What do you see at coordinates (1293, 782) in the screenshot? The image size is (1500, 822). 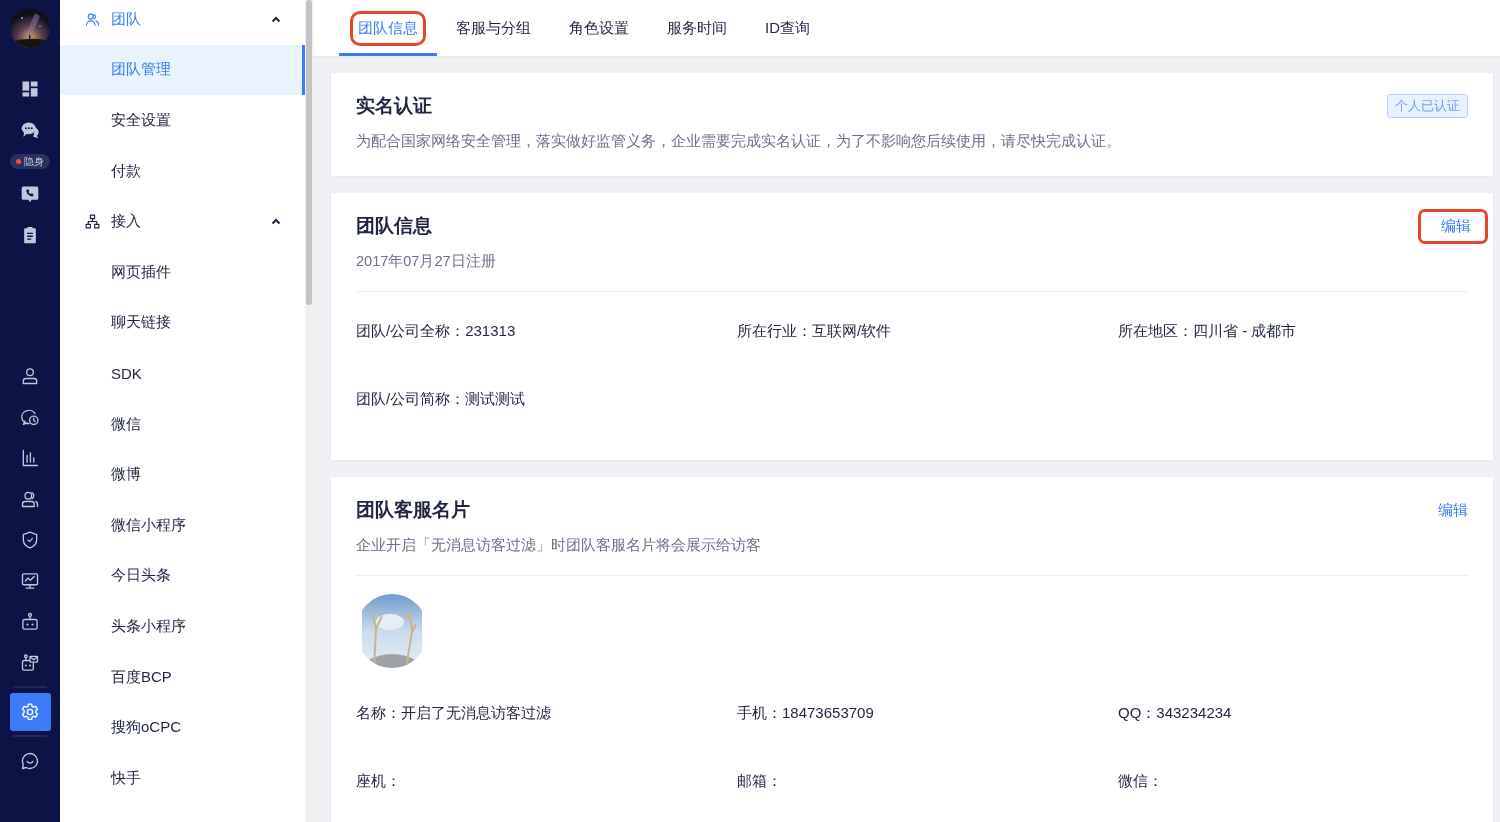 I see `info-field: 微信：` at bounding box center [1293, 782].